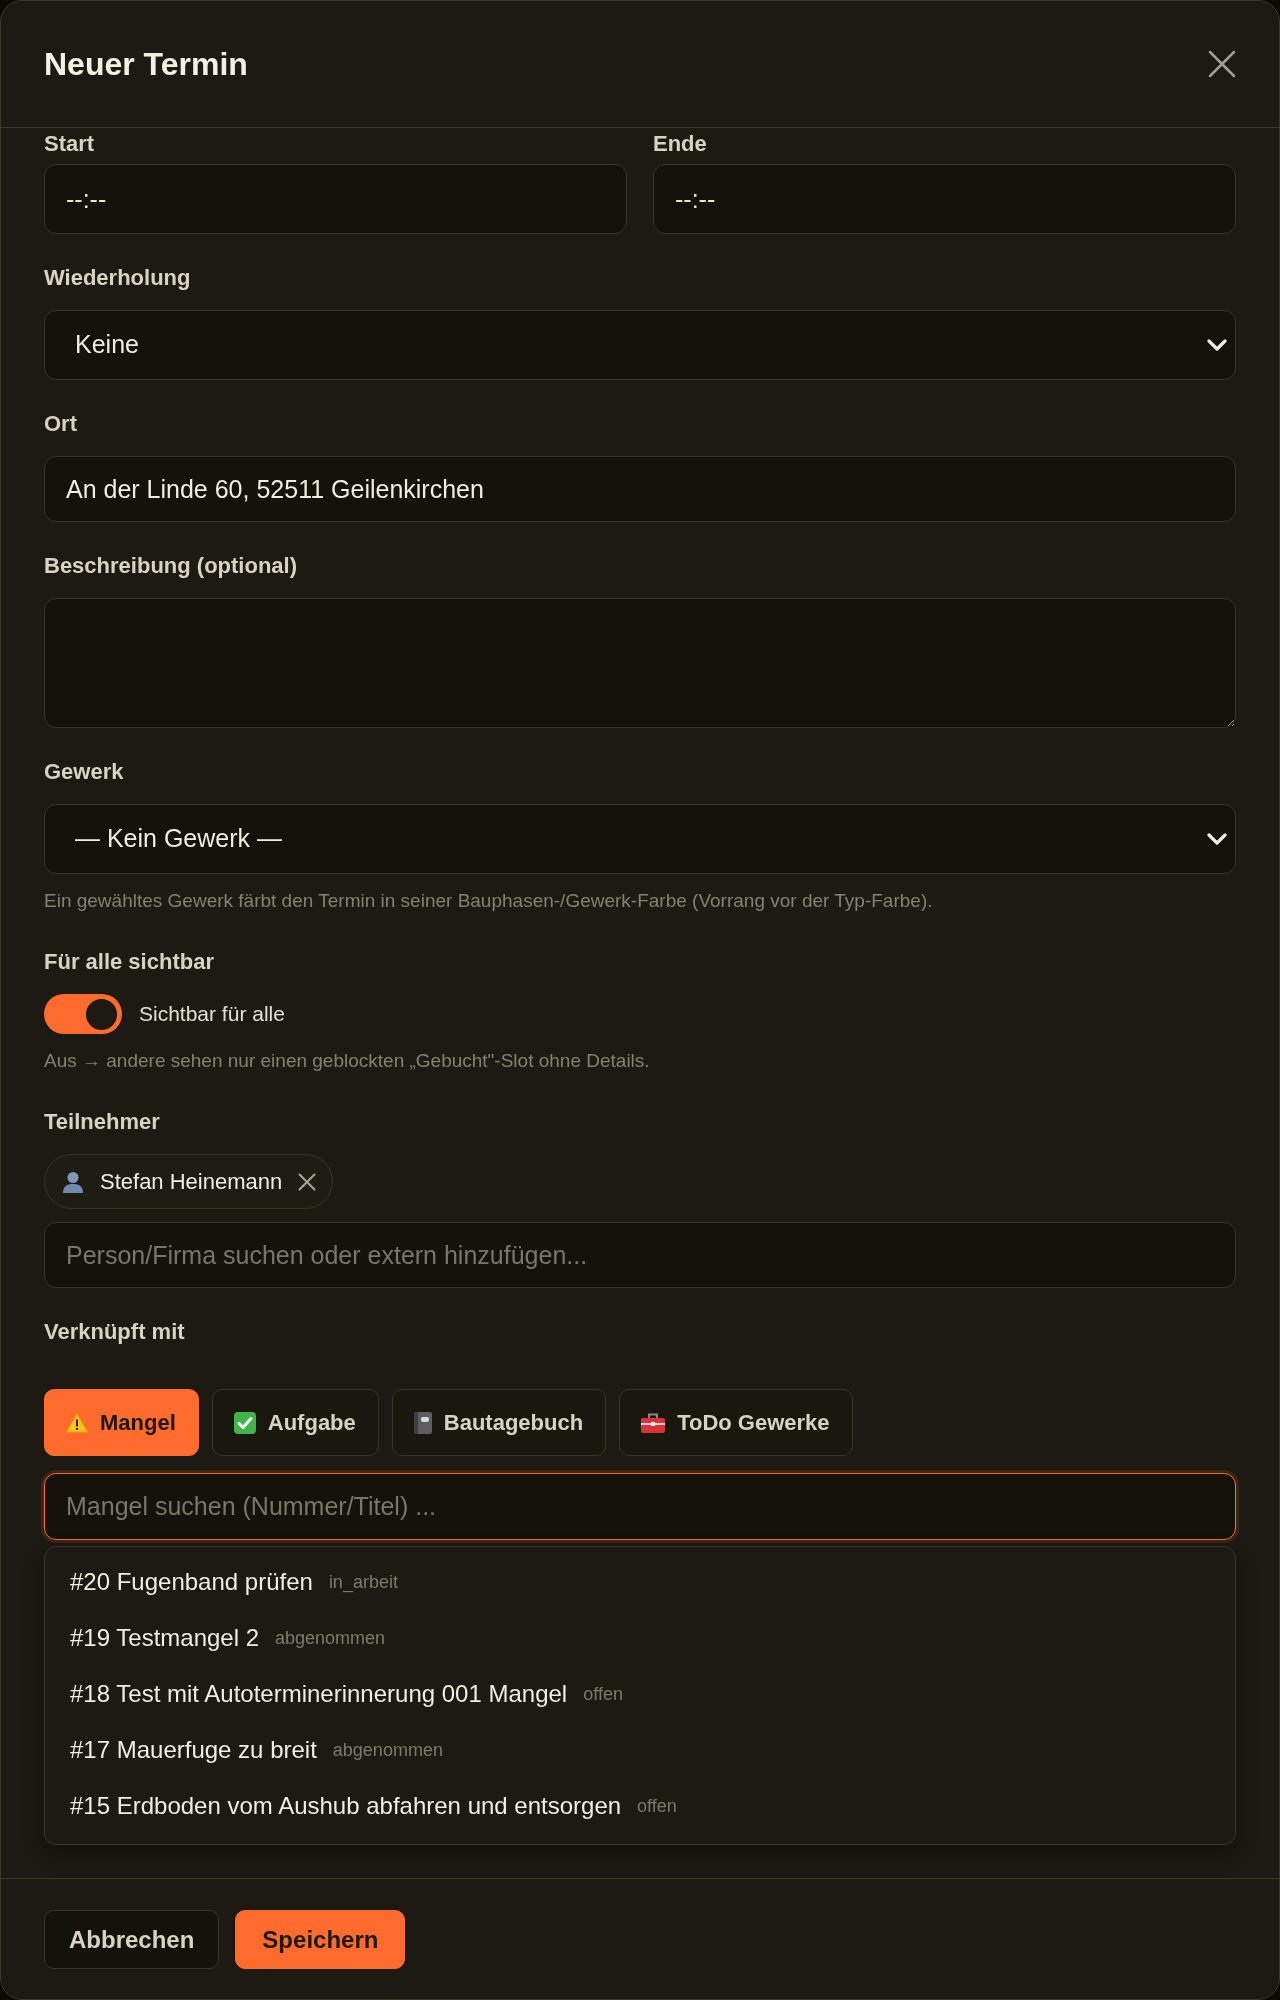  Describe the element at coordinates (295, 1422) in the screenshot. I see `link-type-tab: Aufgabe` at that location.